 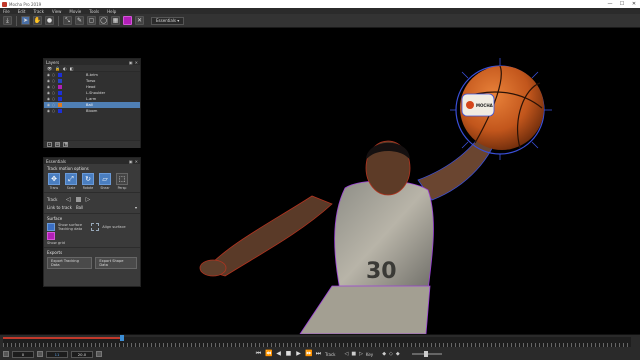 I want to click on motion-shear: ▱ Shear, so click(x=105, y=181).